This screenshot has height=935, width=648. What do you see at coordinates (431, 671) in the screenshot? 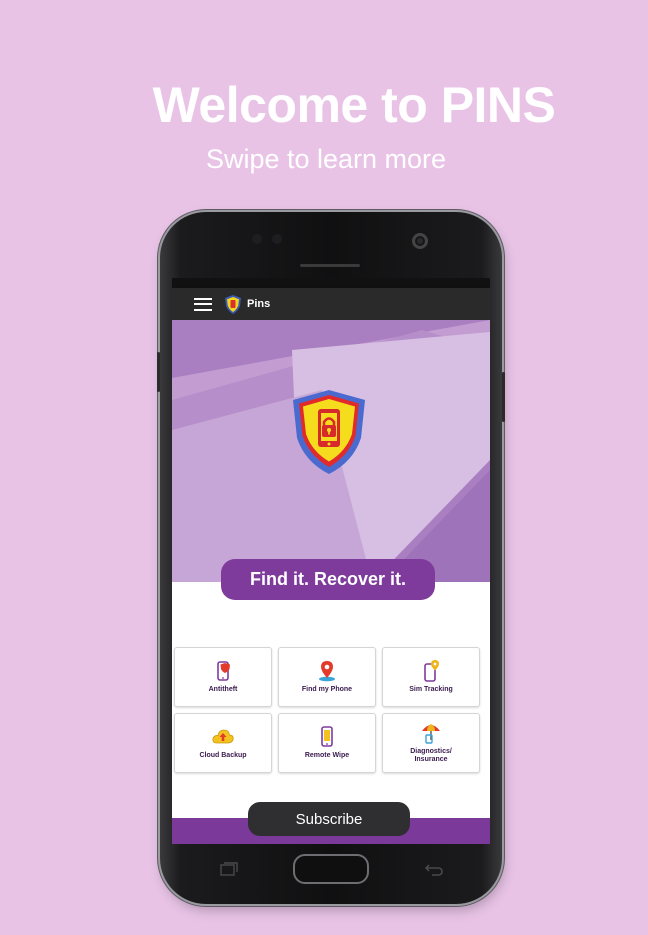
I see `phone-location-icon` at bounding box center [431, 671].